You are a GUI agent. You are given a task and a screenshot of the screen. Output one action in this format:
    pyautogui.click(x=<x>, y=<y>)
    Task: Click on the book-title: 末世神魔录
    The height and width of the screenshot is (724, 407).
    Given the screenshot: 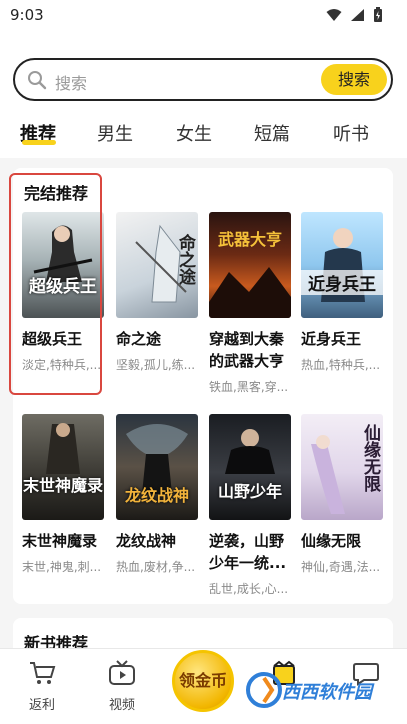 What is the action you would take?
    pyautogui.click(x=60, y=541)
    